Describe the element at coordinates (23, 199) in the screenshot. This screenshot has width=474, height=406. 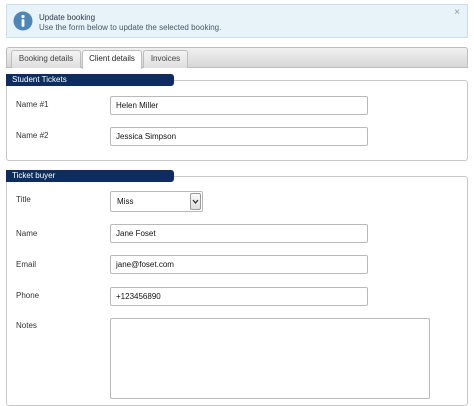
I see `title-label: Title` at that location.